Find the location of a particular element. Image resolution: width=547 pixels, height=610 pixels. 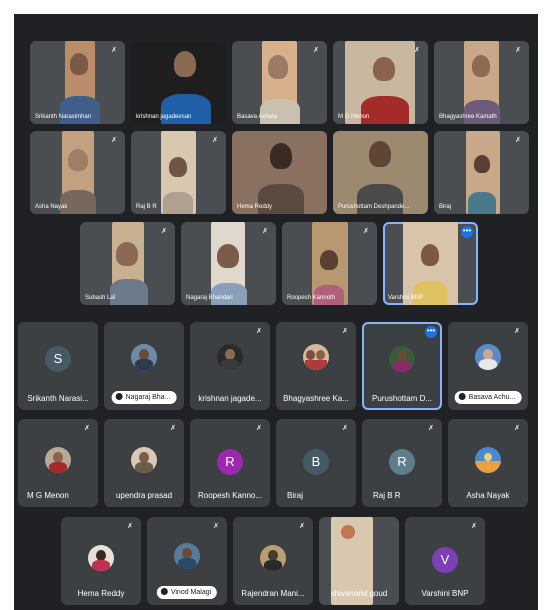

participant-tile-mgmenon-2: ✗ M G Menon is located at coordinates (58, 463).